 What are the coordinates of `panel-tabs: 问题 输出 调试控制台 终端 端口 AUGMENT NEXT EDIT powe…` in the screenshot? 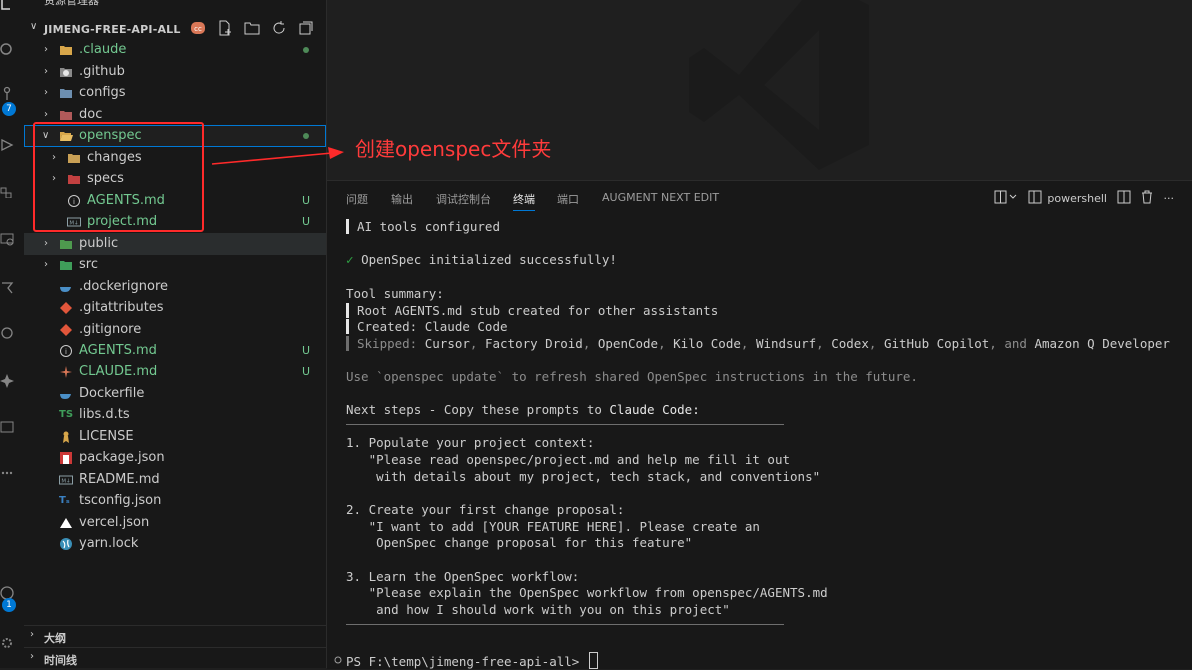 It's located at (759, 198).